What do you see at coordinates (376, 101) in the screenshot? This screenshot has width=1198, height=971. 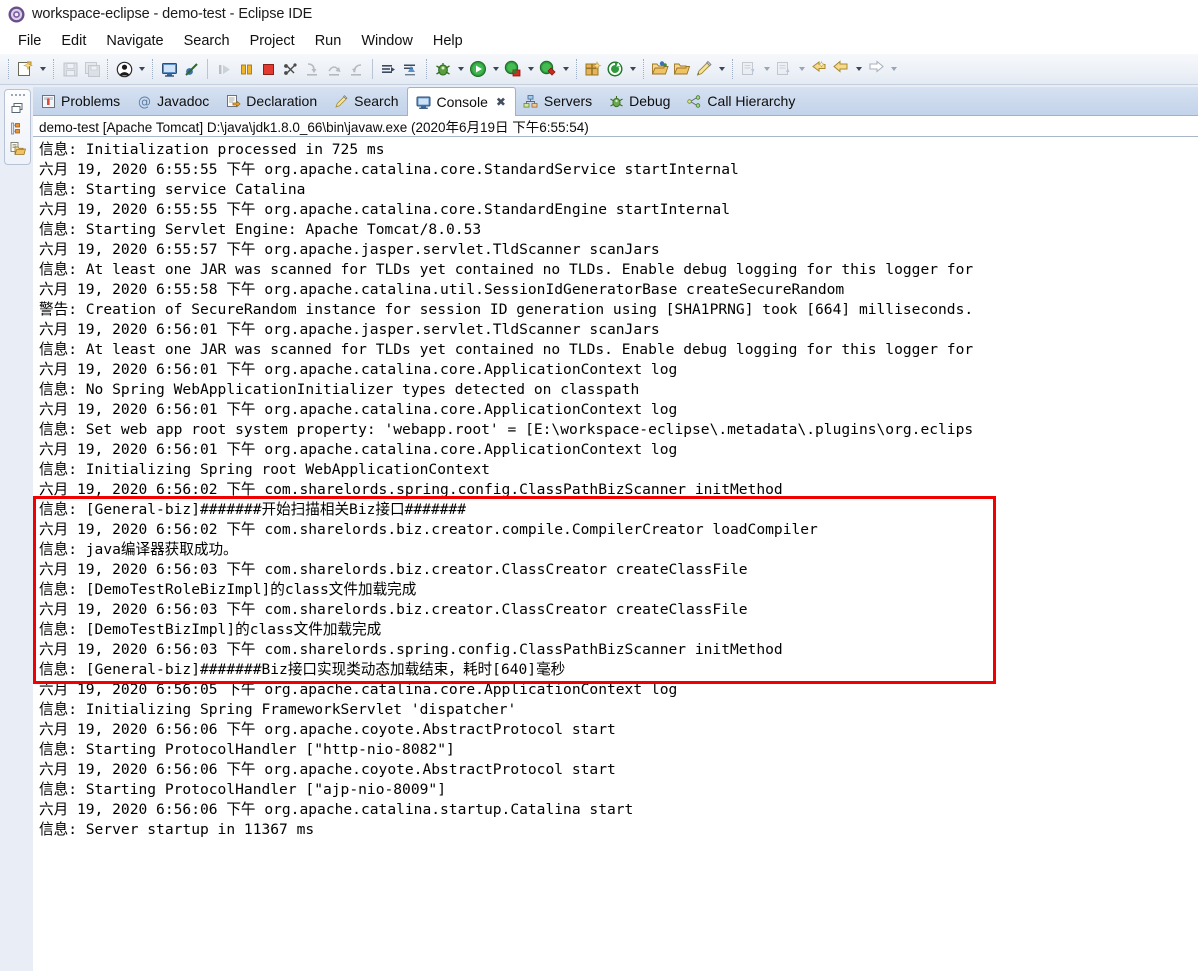 I see `tab-label: Search` at bounding box center [376, 101].